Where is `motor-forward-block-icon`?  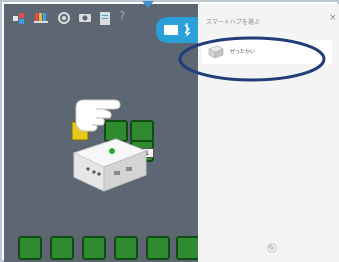 motor-forward-block-icon is located at coordinates (30, 248).